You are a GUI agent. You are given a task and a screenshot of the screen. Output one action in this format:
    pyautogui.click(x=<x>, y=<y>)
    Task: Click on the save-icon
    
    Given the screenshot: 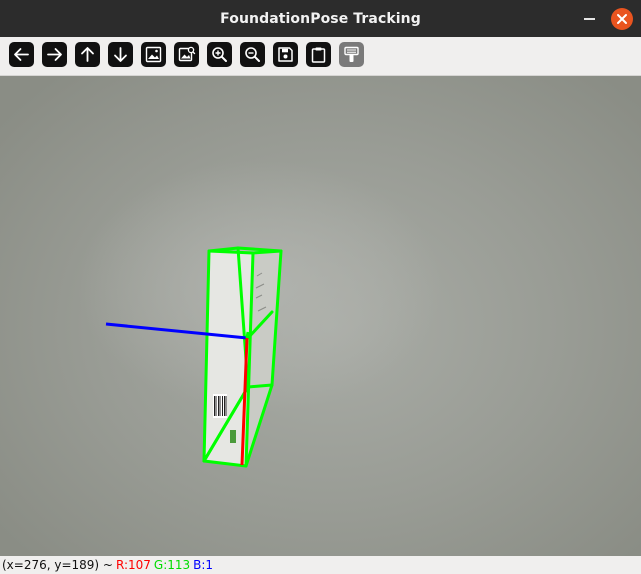 What is the action you would take?
    pyautogui.click(x=285, y=54)
    